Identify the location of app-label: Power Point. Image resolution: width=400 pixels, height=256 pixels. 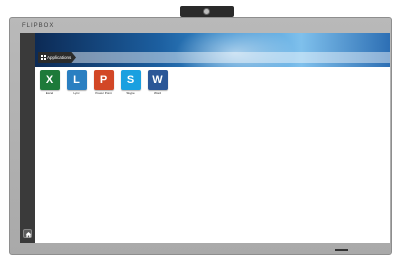
(103, 93).